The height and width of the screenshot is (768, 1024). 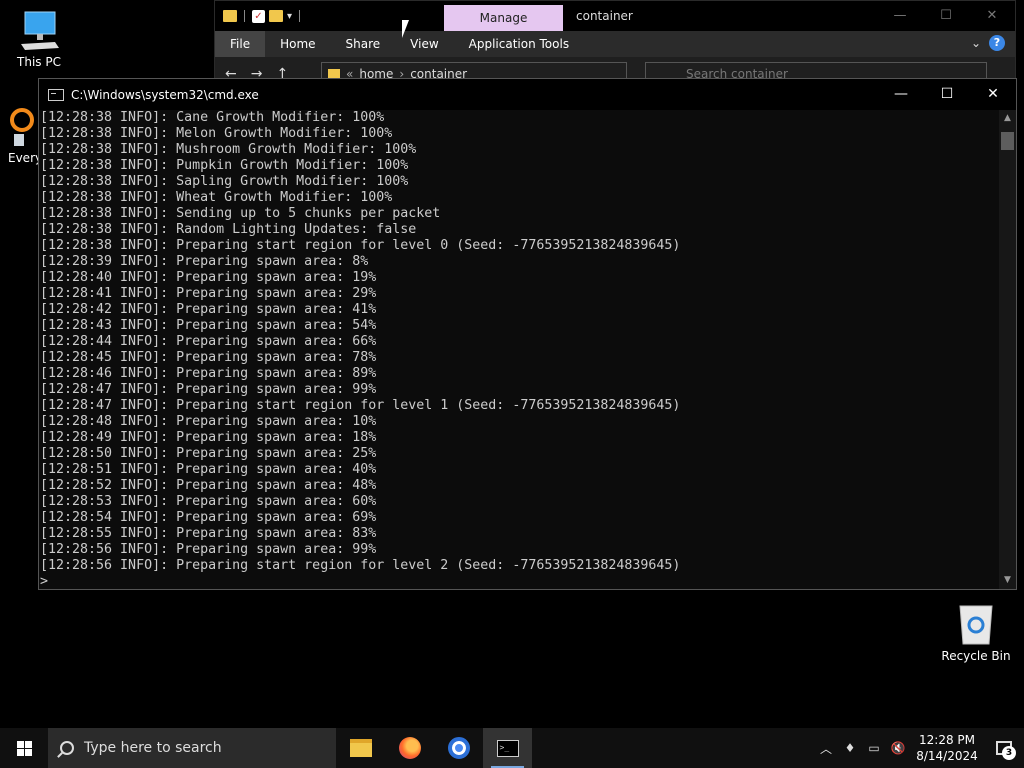 I want to click on clock-date: 8/14/2024, so click(x=947, y=756).